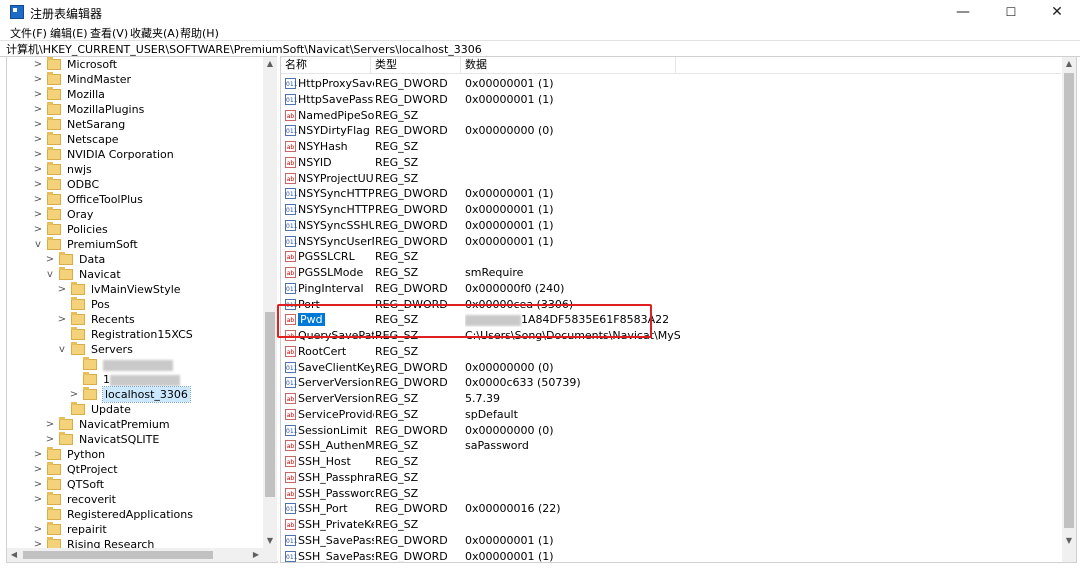 Image resolution: width=1080 pixels, height=569 pixels. I want to click on tree-item-label: Netscape, so click(93, 139).